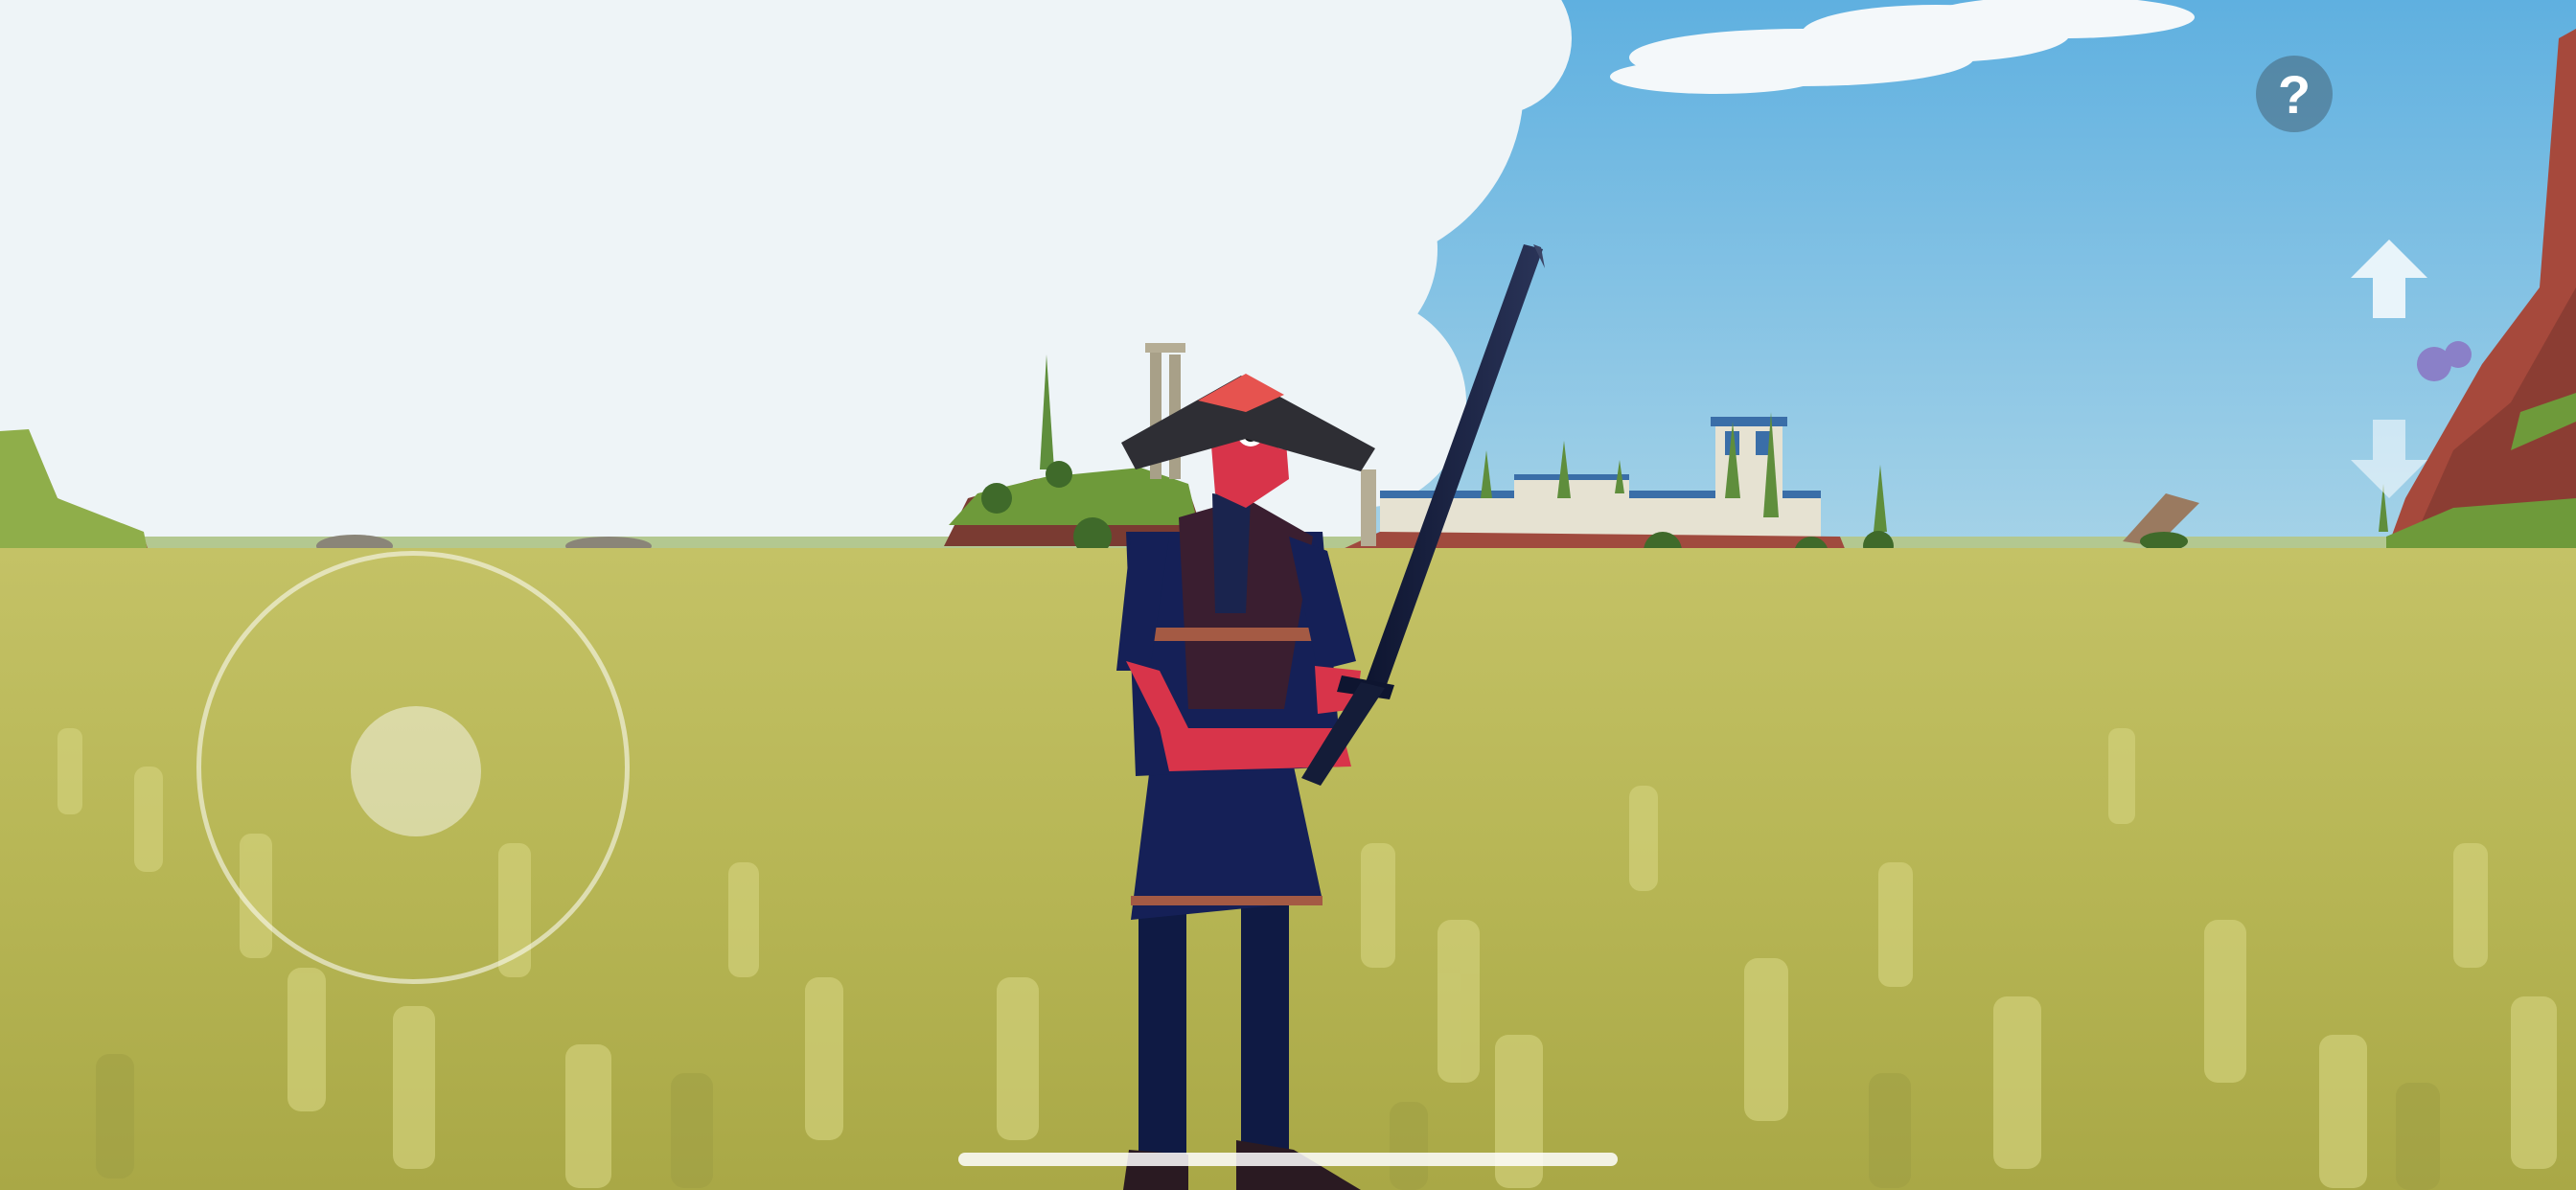  I want to click on joystick-knob, so click(416, 771).